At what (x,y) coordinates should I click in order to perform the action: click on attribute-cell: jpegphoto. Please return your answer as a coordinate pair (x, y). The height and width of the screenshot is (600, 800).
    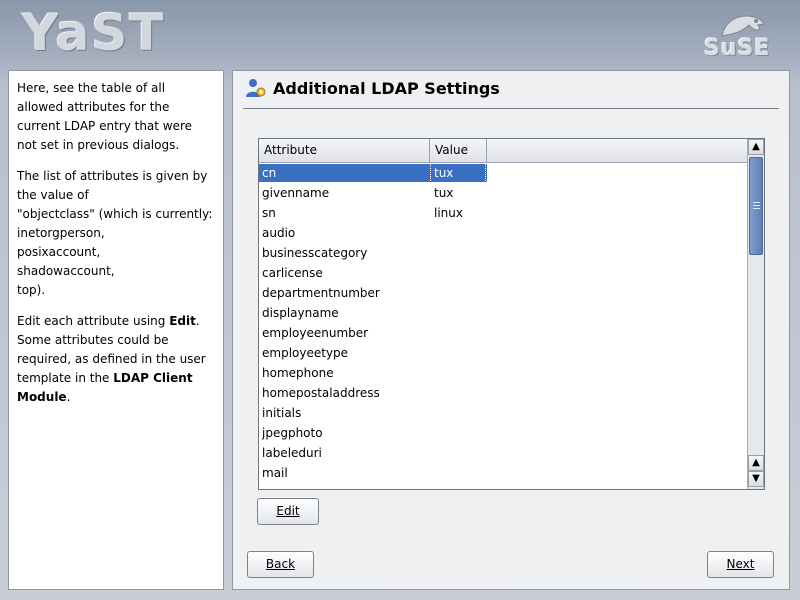
    Looking at the image, I should click on (292, 433).